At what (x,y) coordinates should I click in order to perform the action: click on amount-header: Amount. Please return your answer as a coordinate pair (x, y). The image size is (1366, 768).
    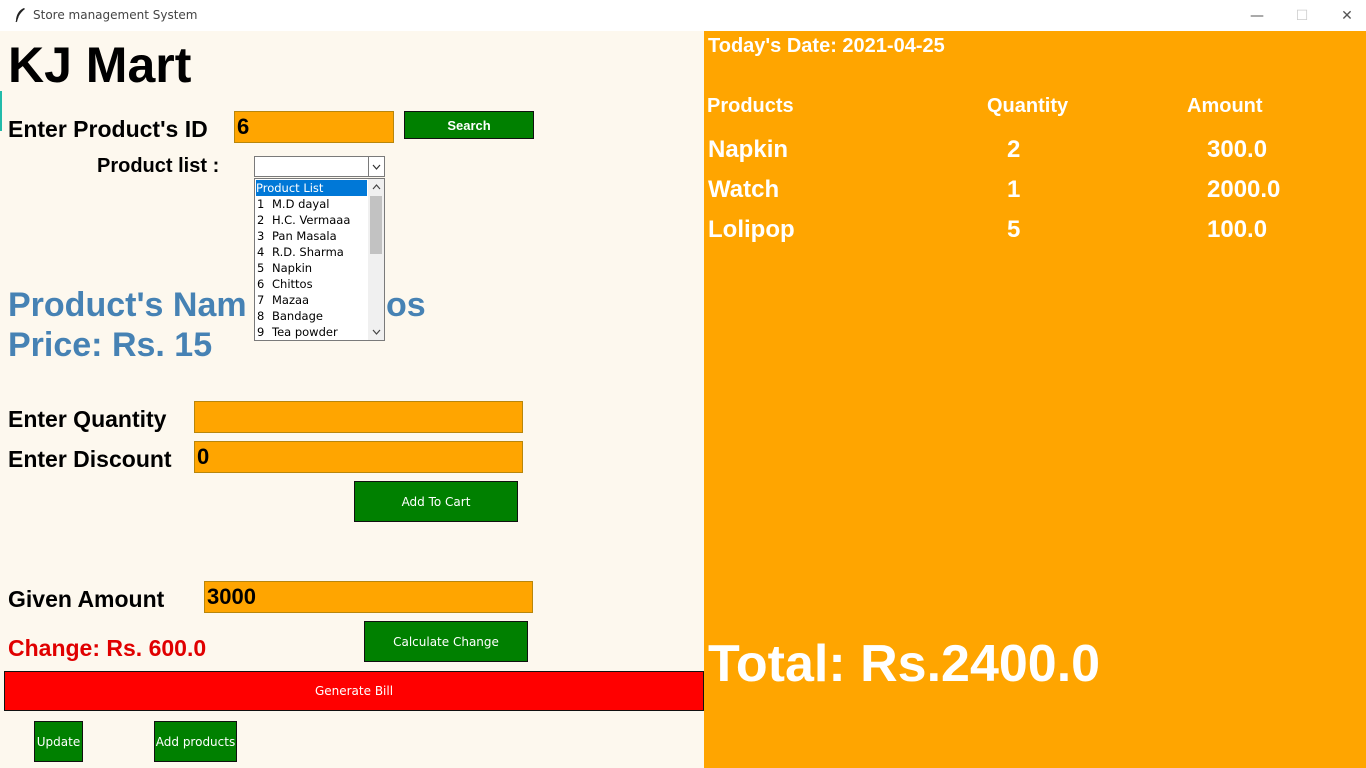
    Looking at the image, I should click on (1225, 106).